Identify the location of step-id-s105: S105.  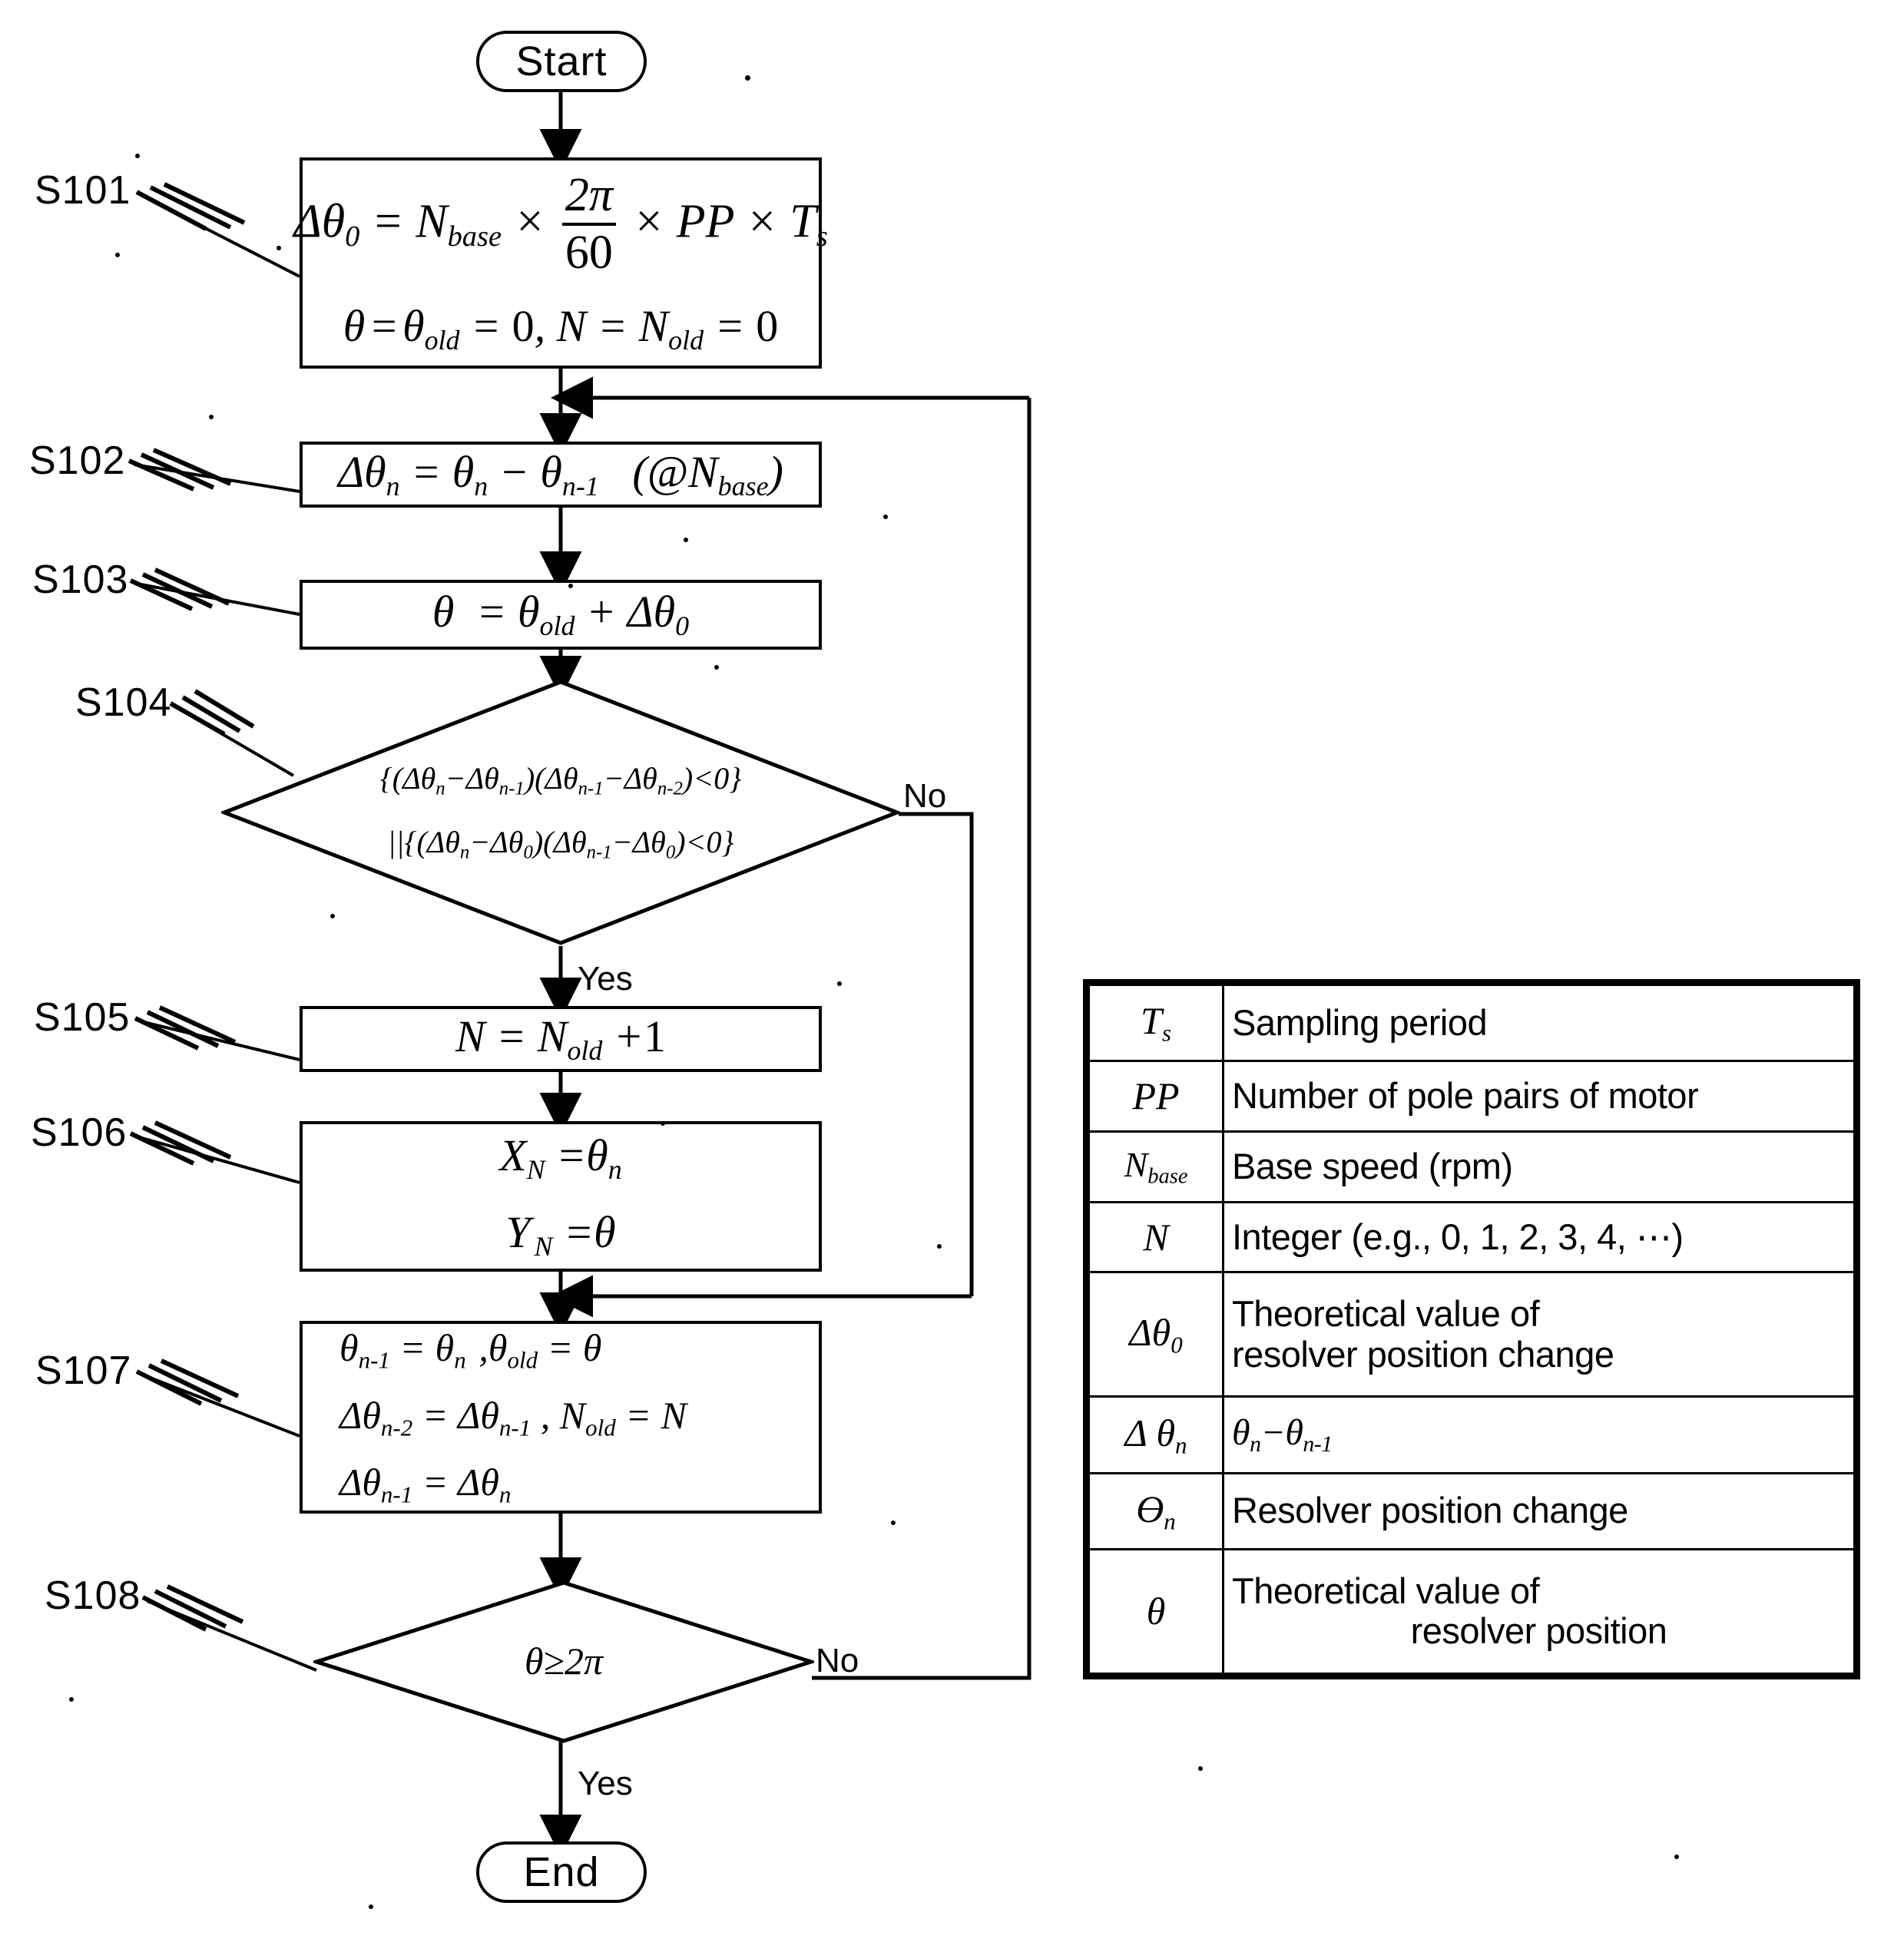
(82, 1017).